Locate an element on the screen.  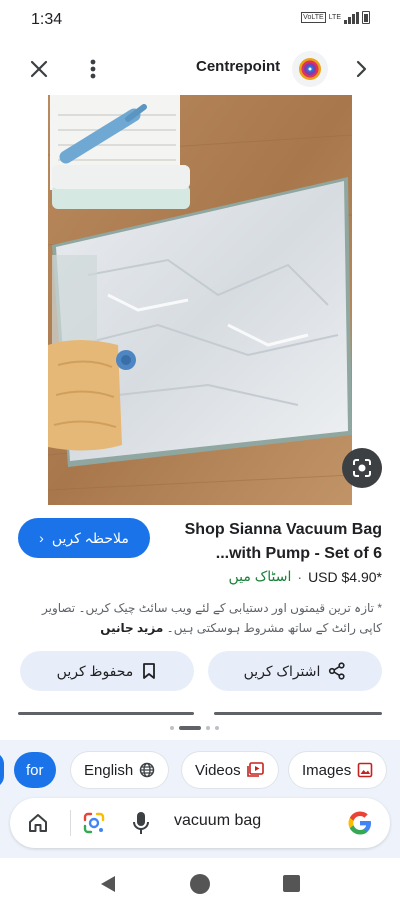
lte-label: LTE is located at coordinates (334, 17).